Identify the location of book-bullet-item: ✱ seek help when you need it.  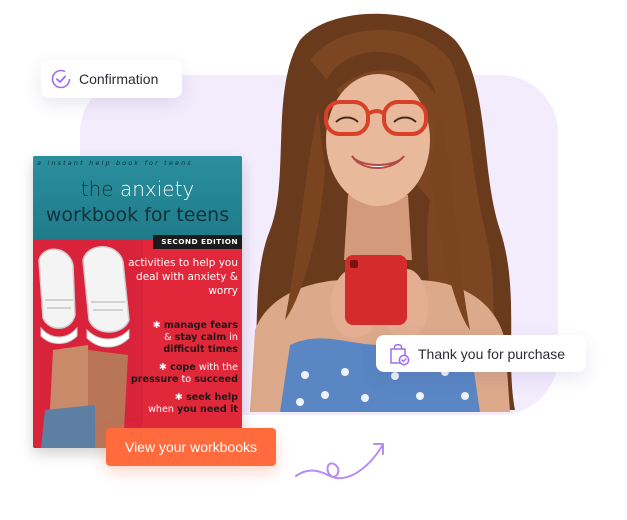
(178, 404).